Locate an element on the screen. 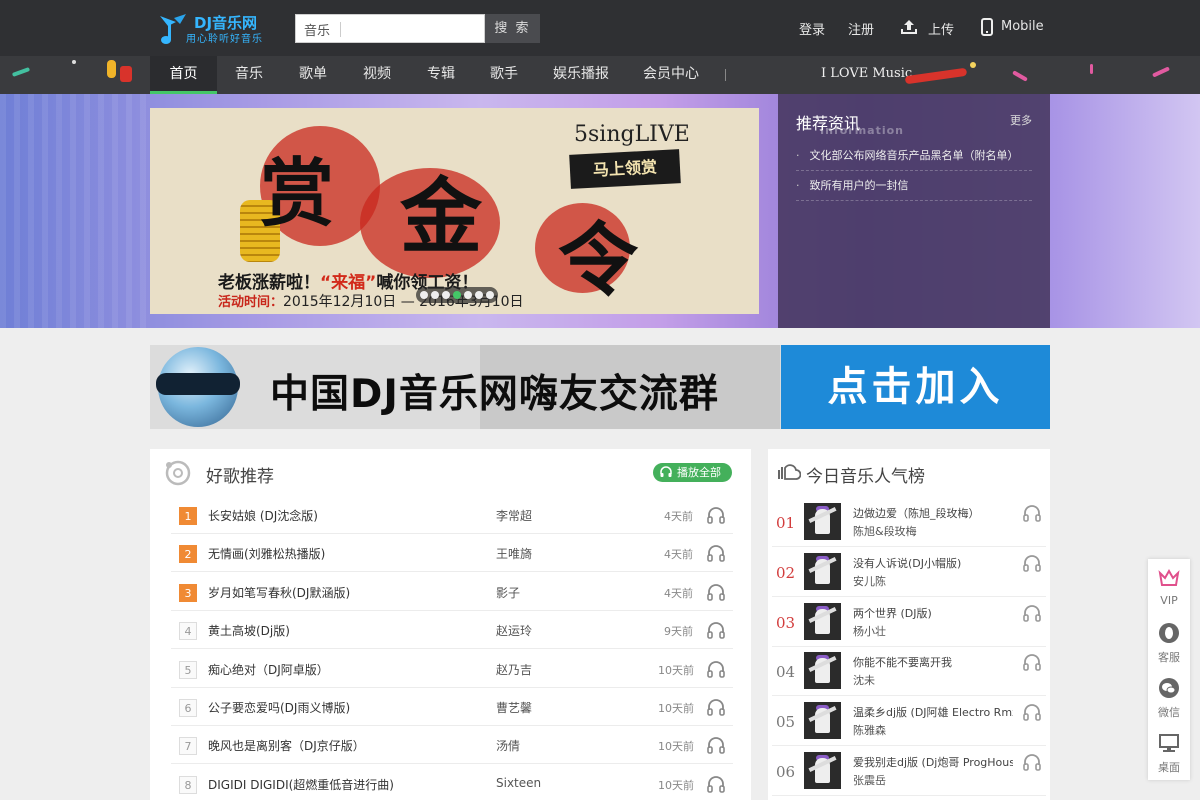 The width and height of the screenshot is (1200, 800). play-all-button: 播放全部 is located at coordinates (692, 472).